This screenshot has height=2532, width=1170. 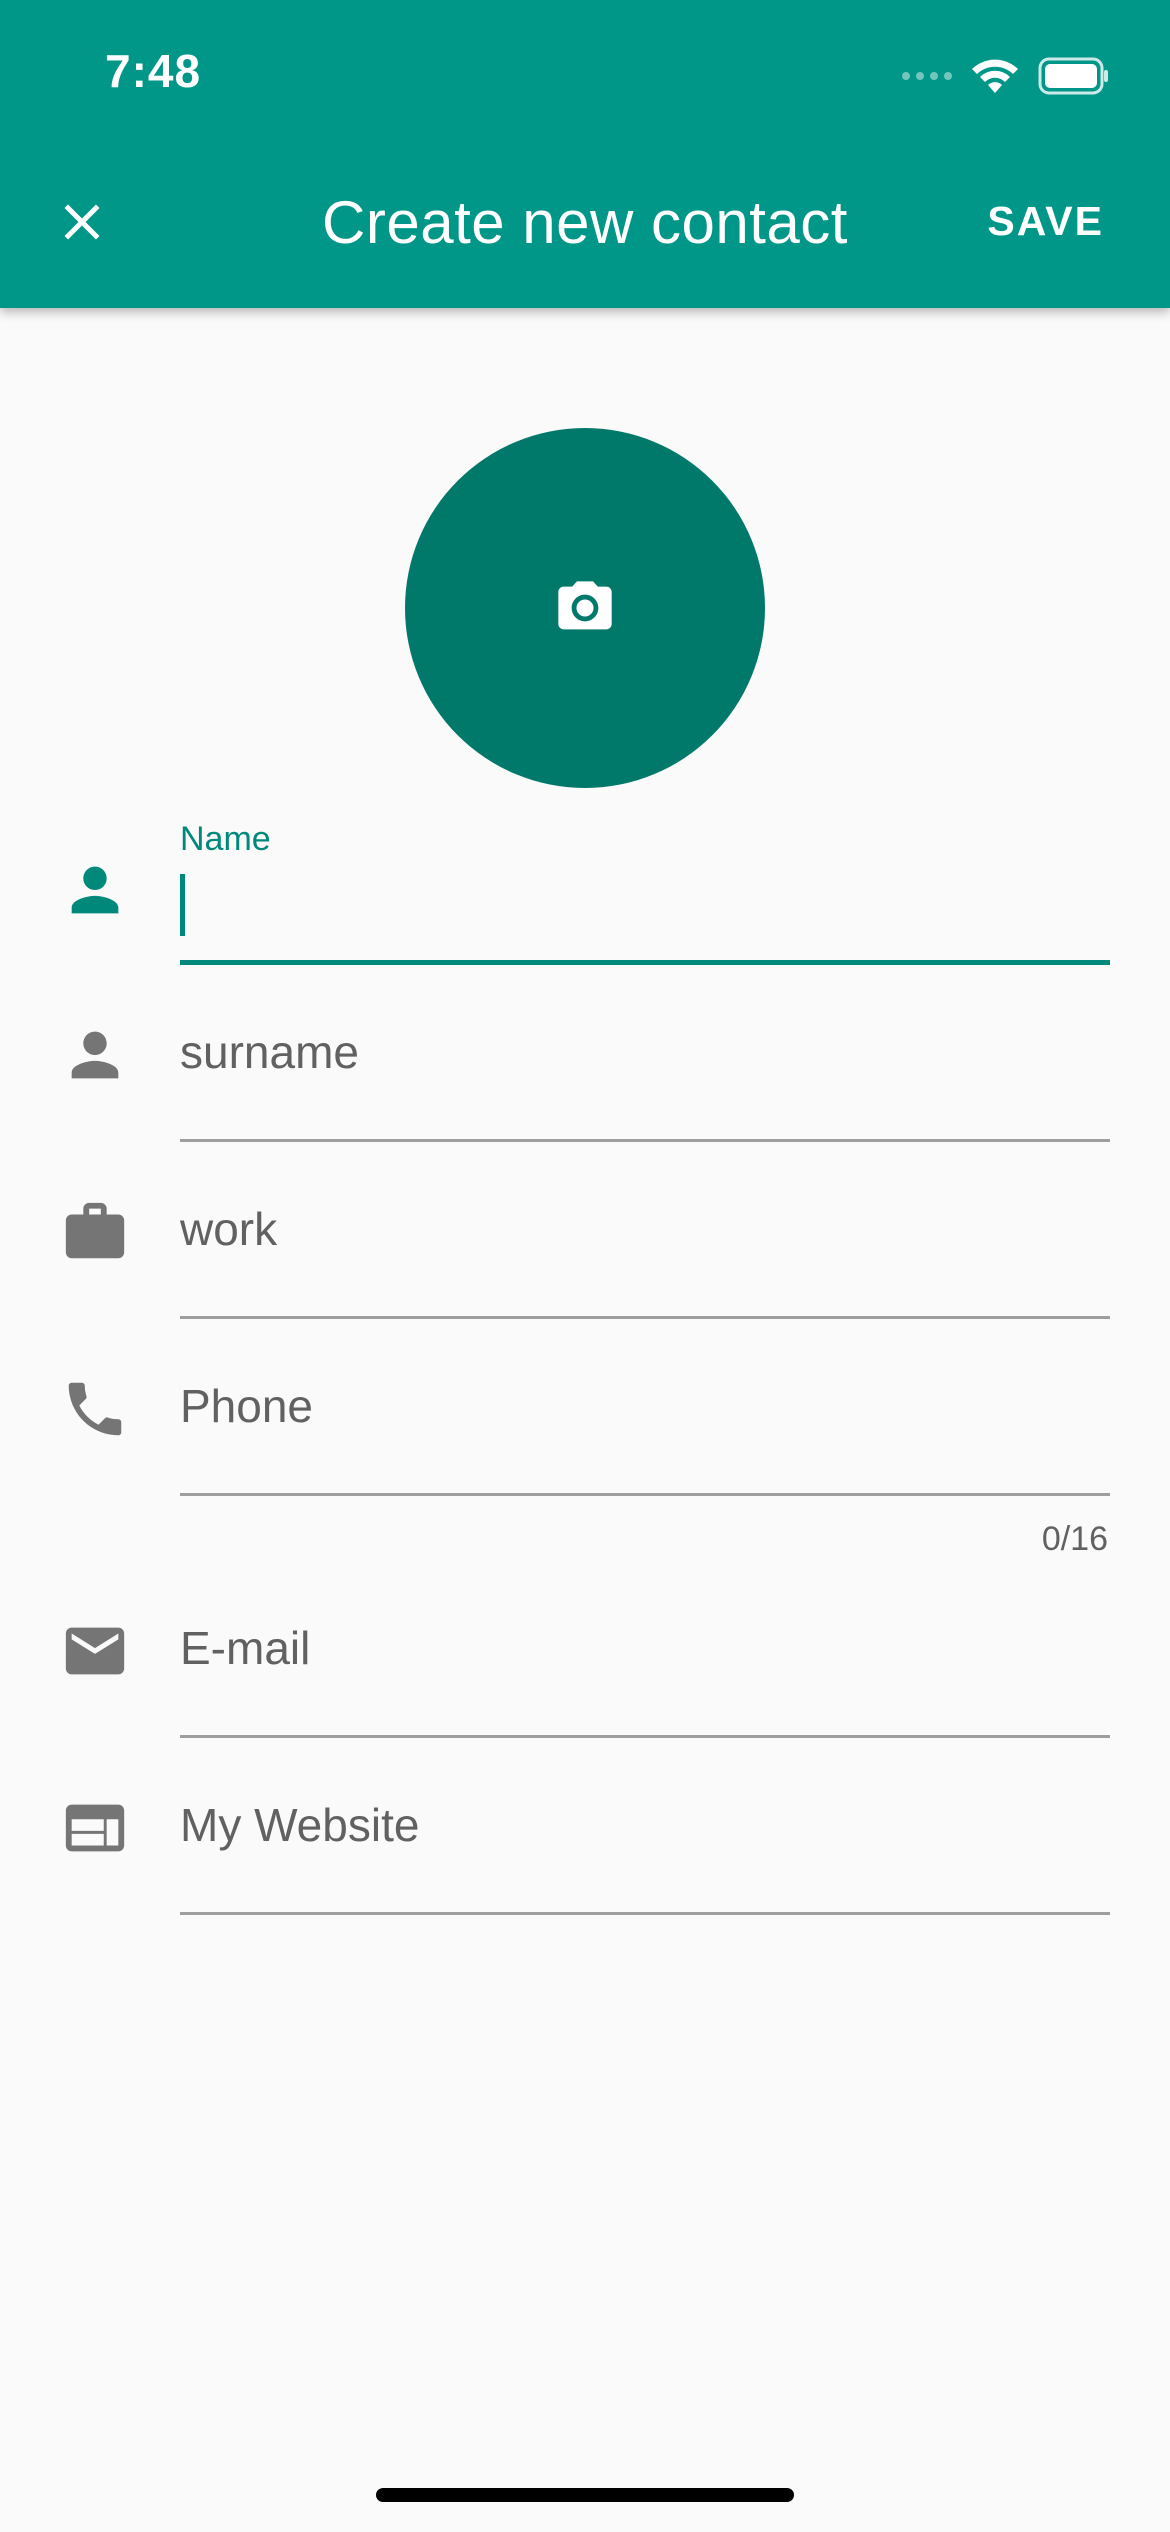 I want to click on web-icon, so click(x=95, y=1828).